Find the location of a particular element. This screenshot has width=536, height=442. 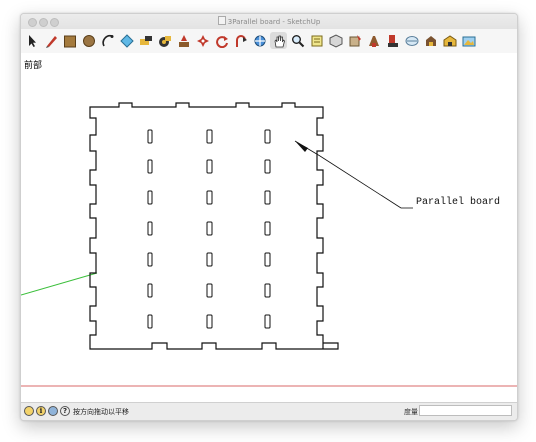

rectangle-tool-button is located at coordinates (88, 40).